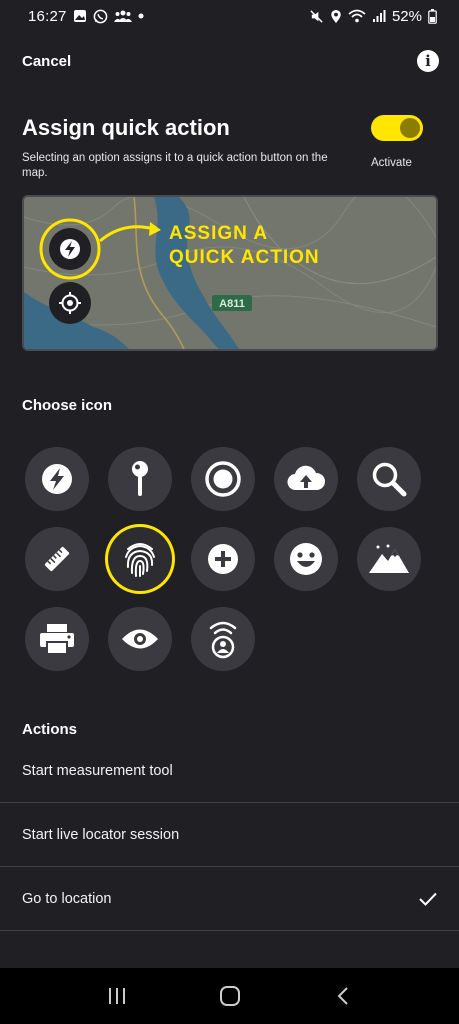 The image size is (459, 1024). Describe the element at coordinates (432, 16) in the screenshot. I see `battery-icon` at that location.